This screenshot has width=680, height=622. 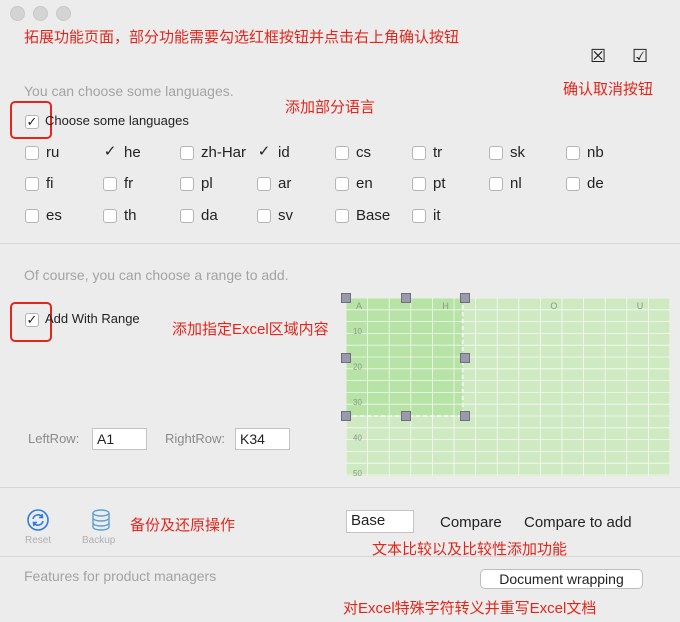 I want to click on lang-label: zh-Har, so click(x=224, y=152).